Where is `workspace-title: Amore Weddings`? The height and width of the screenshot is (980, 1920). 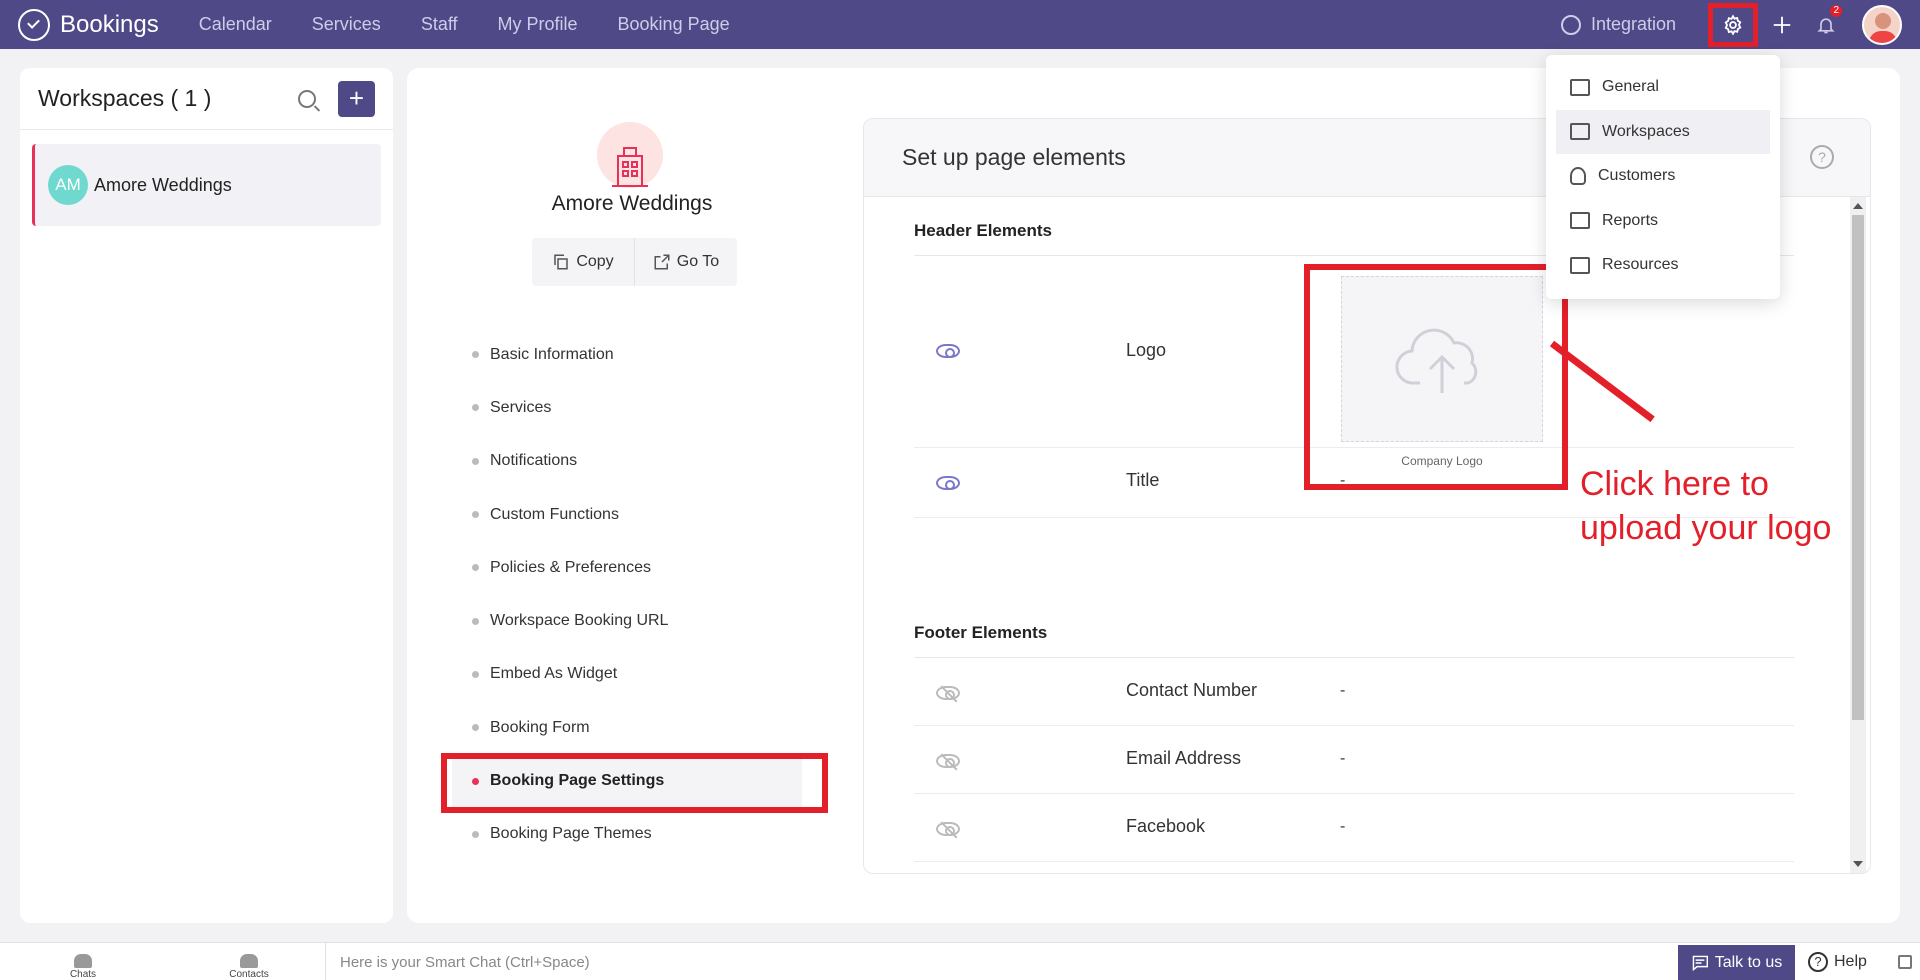 workspace-title: Amore Weddings is located at coordinates (632, 203).